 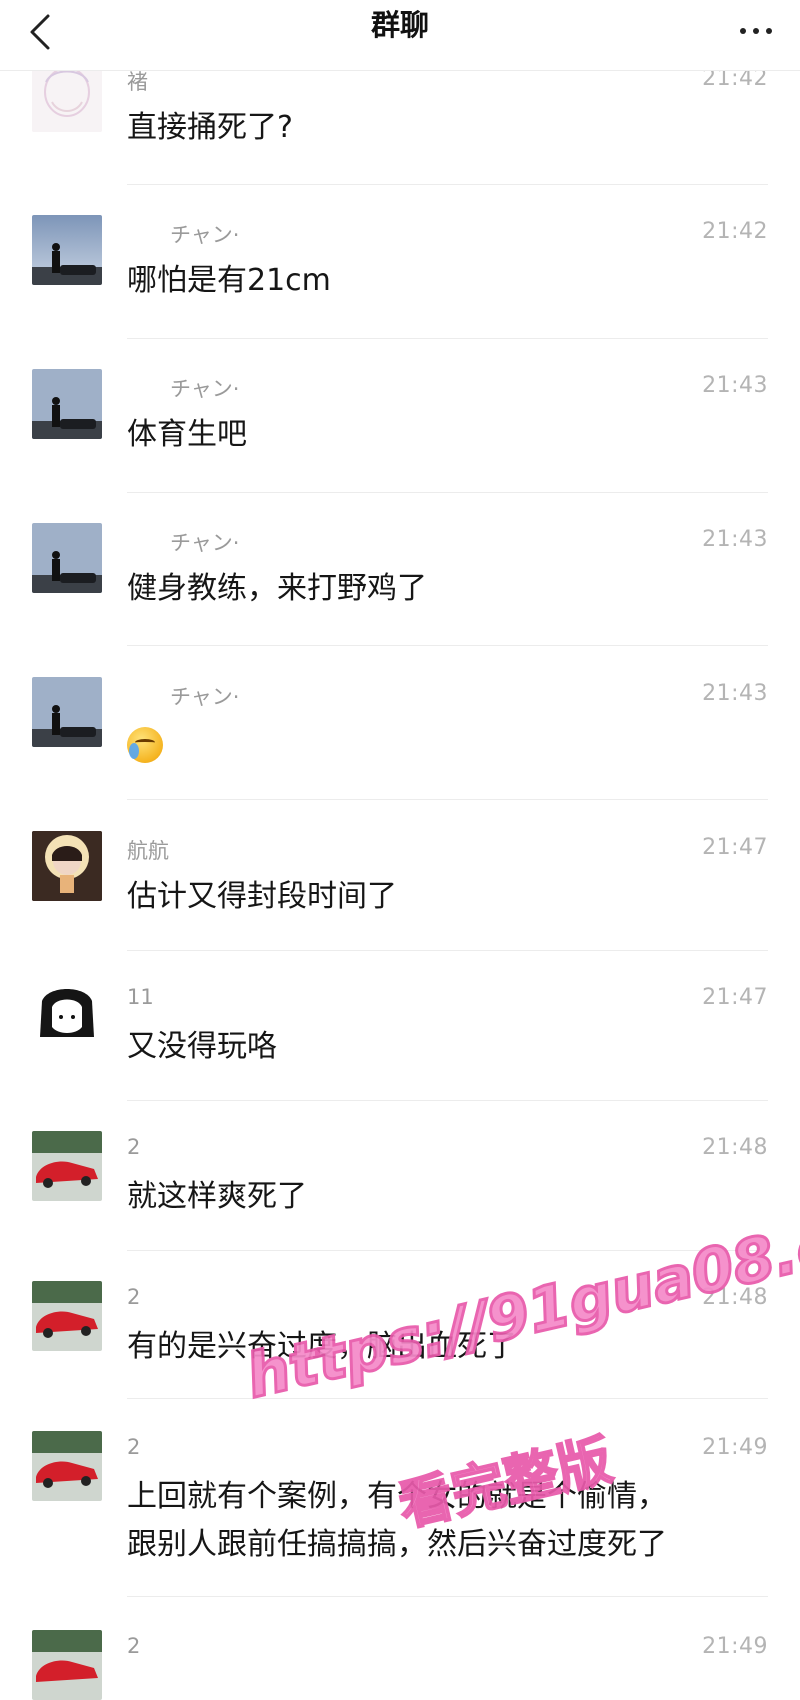 What do you see at coordinates (202, 1046) in the screenshot?
I see `message-text: 又没得玩咯` at bounding box center [202, 1046].